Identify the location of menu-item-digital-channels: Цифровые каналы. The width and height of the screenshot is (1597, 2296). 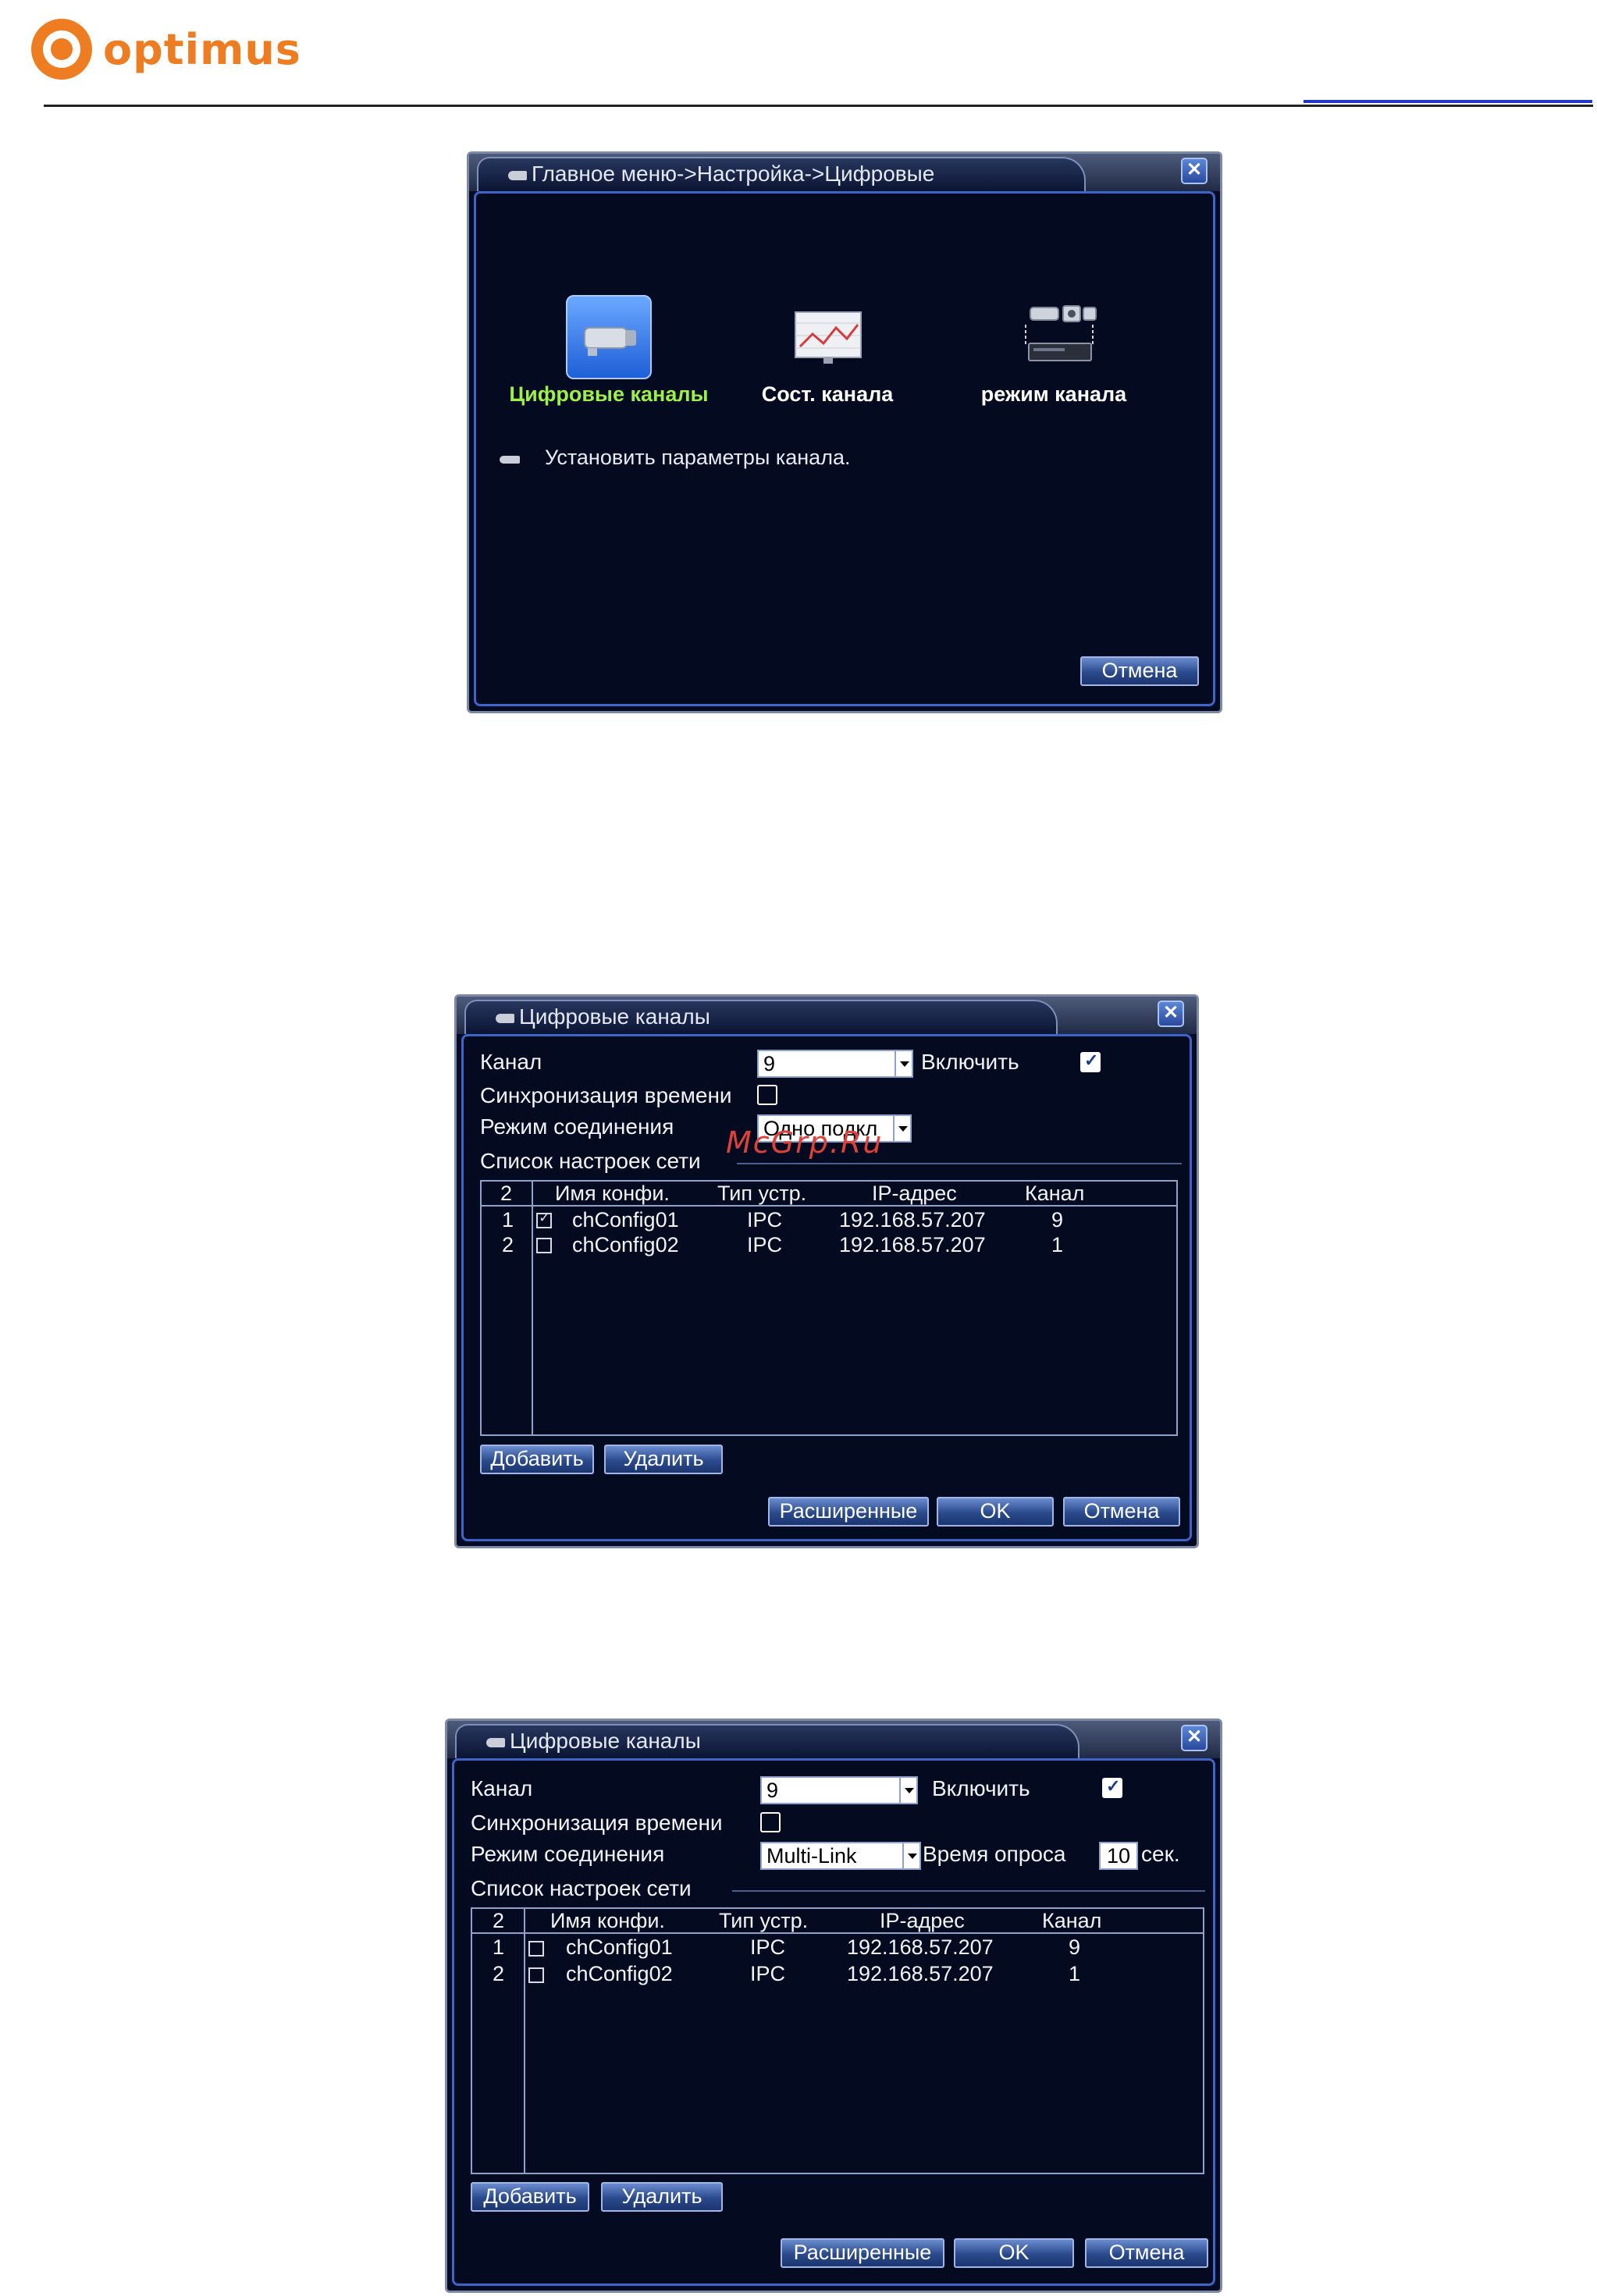
(604, 350).